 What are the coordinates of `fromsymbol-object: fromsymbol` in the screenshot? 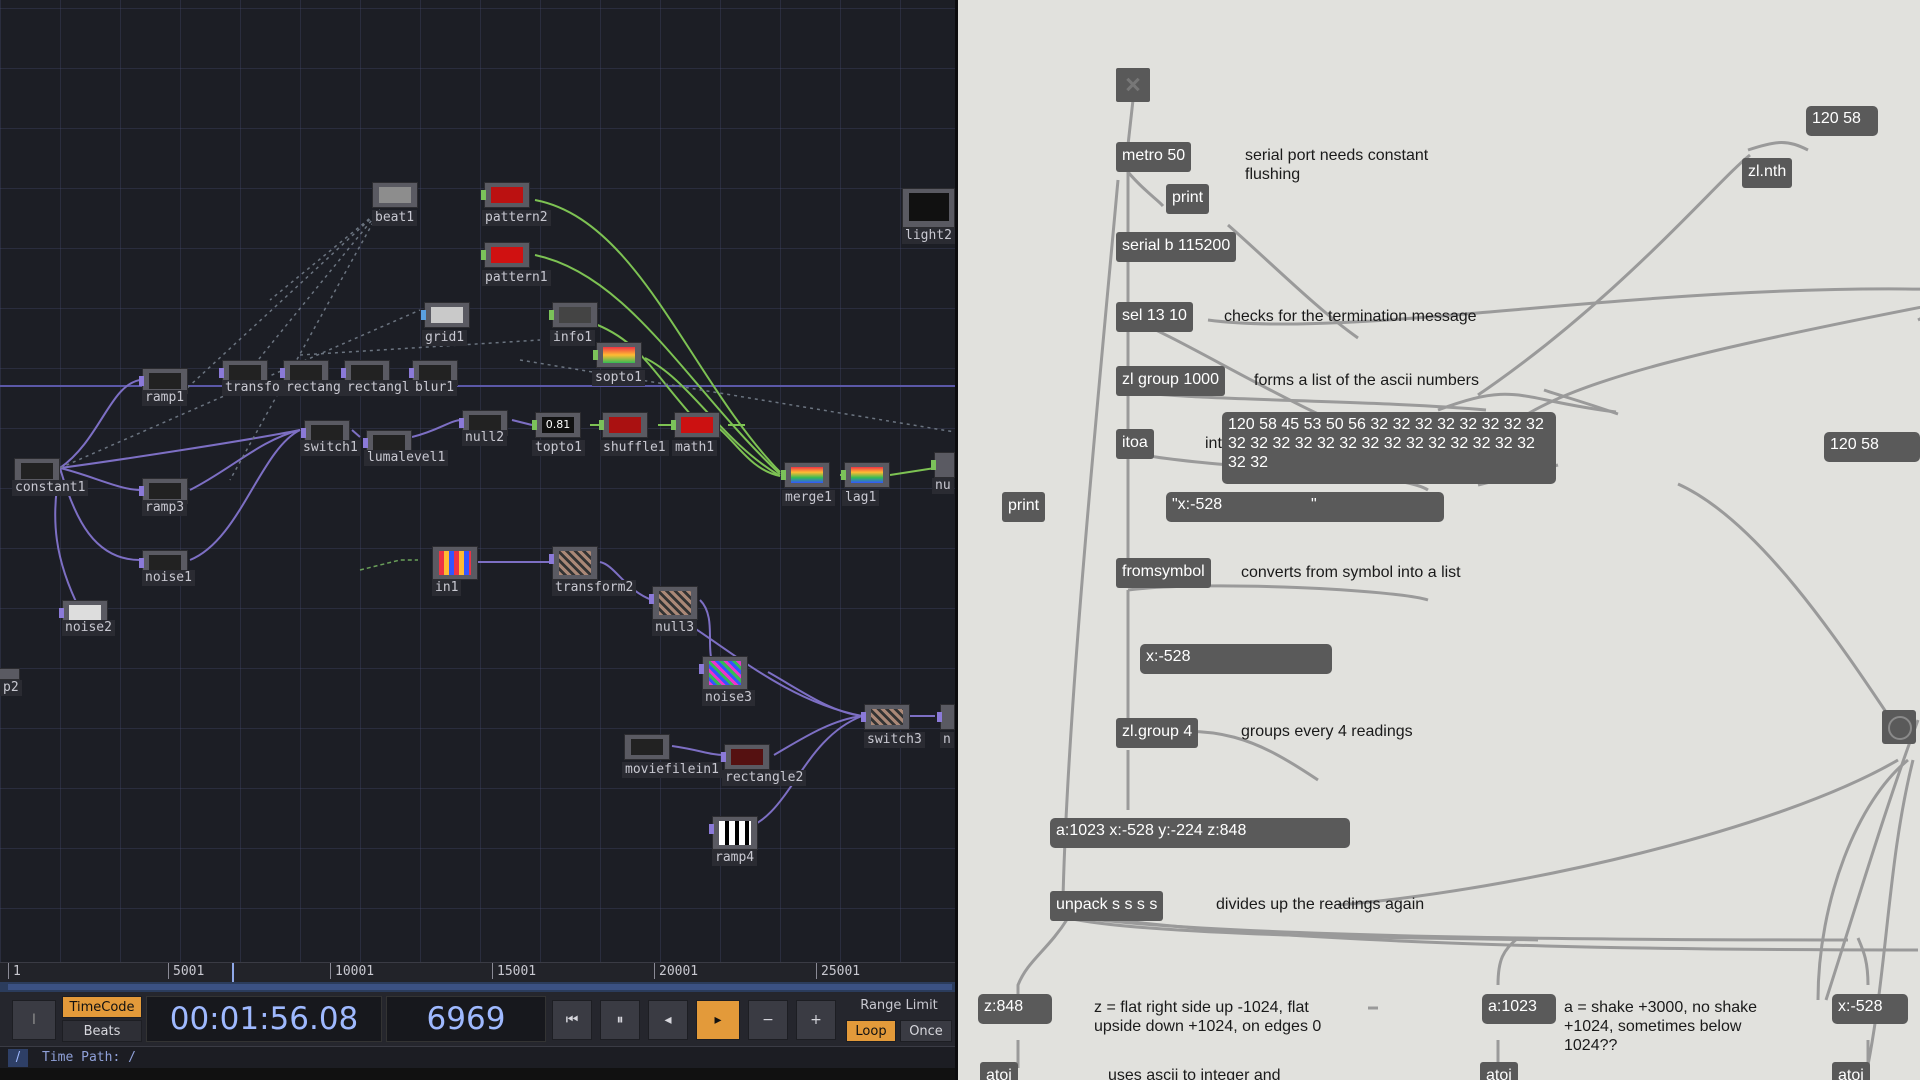 It's located at (1163, 573).